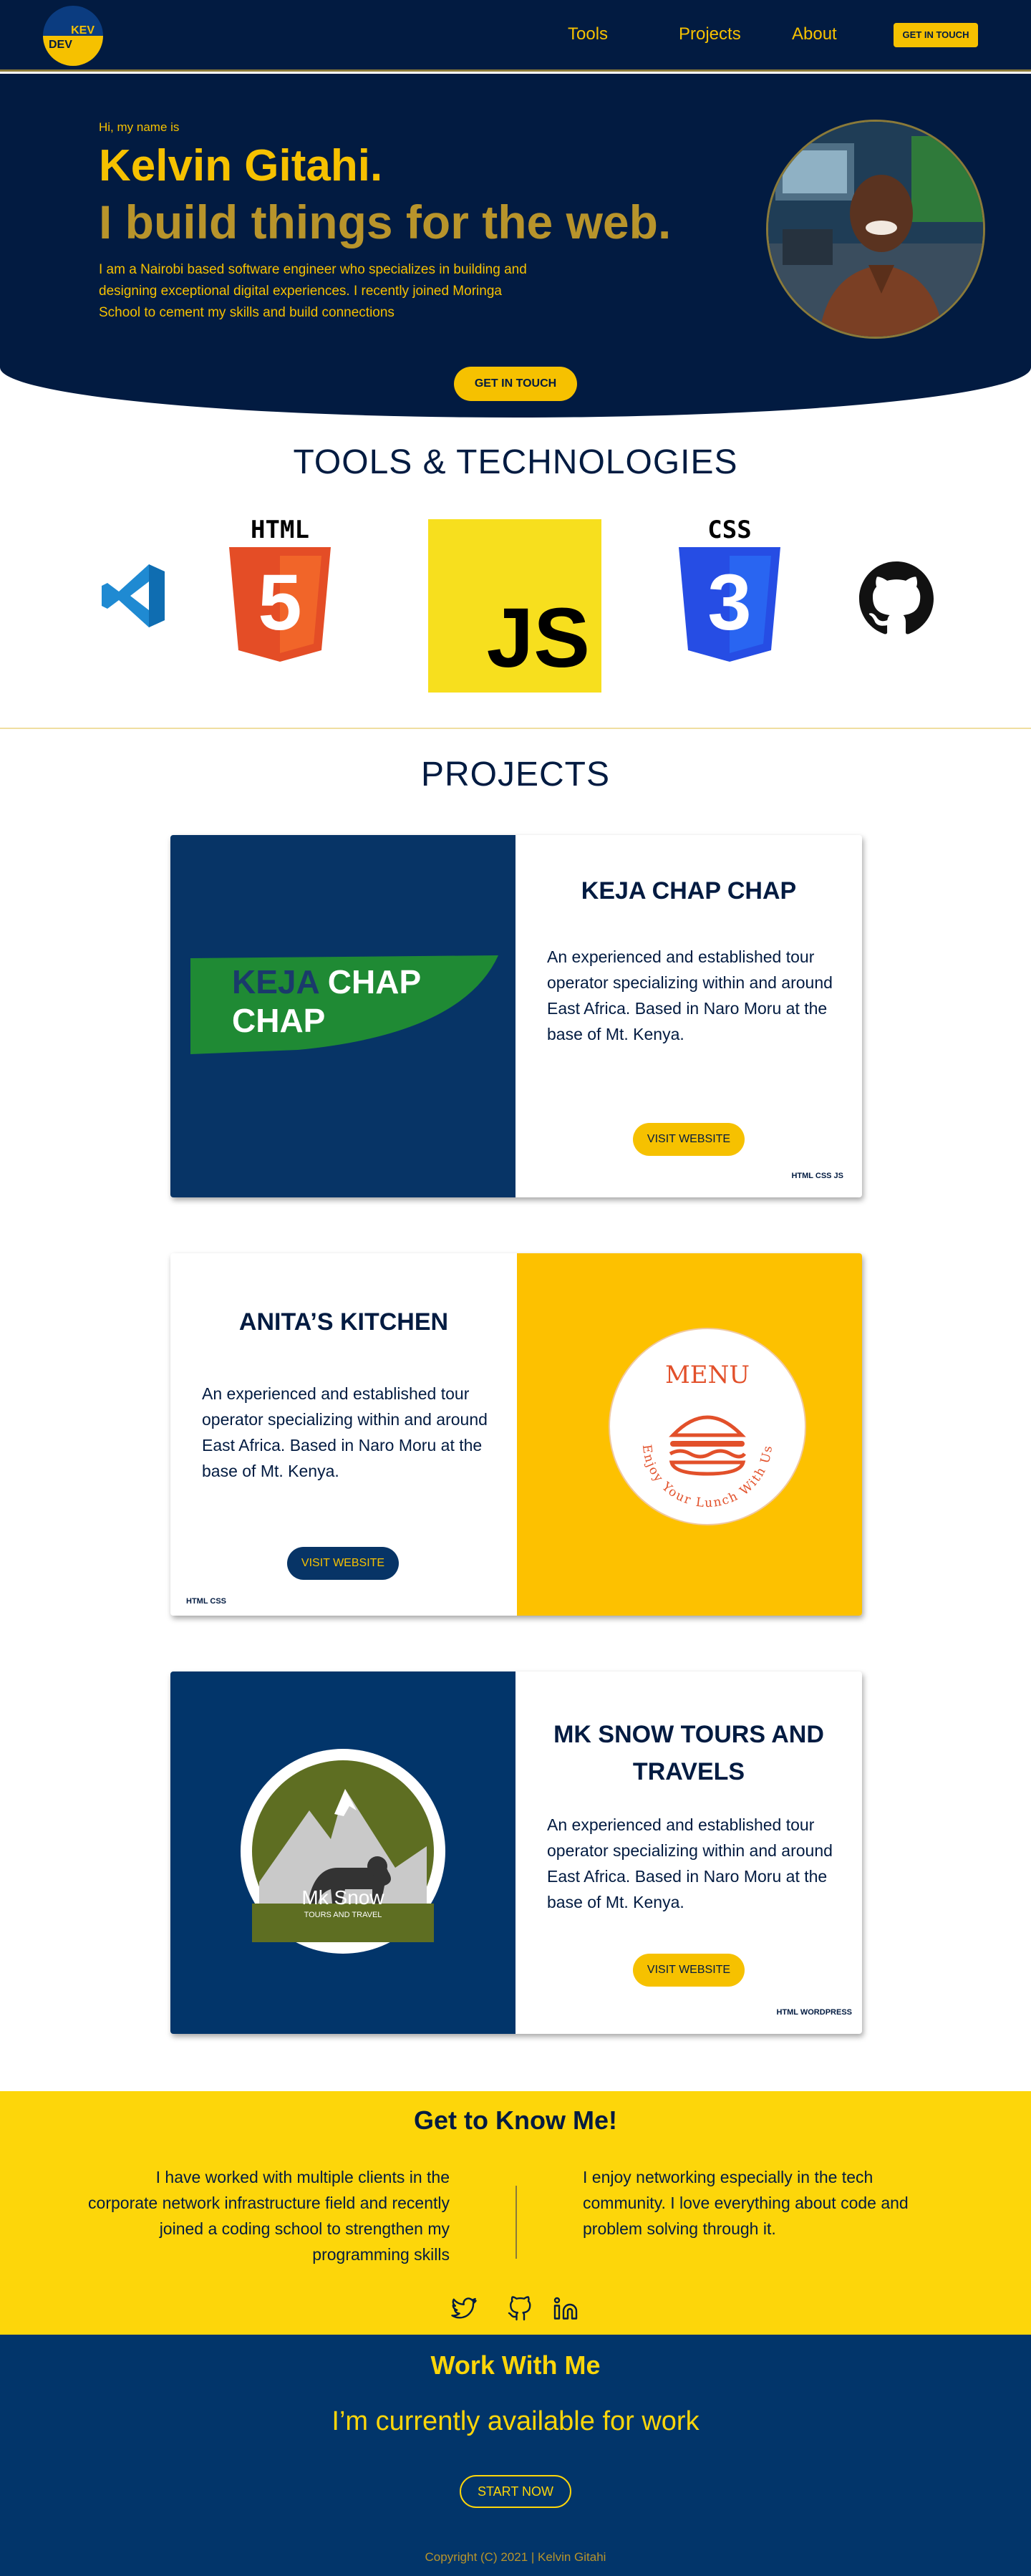 The width and height of the screenshot is (1031, 2576). Describe the element at coordinates (375, 981) in the screenshot. I see `keja-logo-word2: CHAP` at that location.